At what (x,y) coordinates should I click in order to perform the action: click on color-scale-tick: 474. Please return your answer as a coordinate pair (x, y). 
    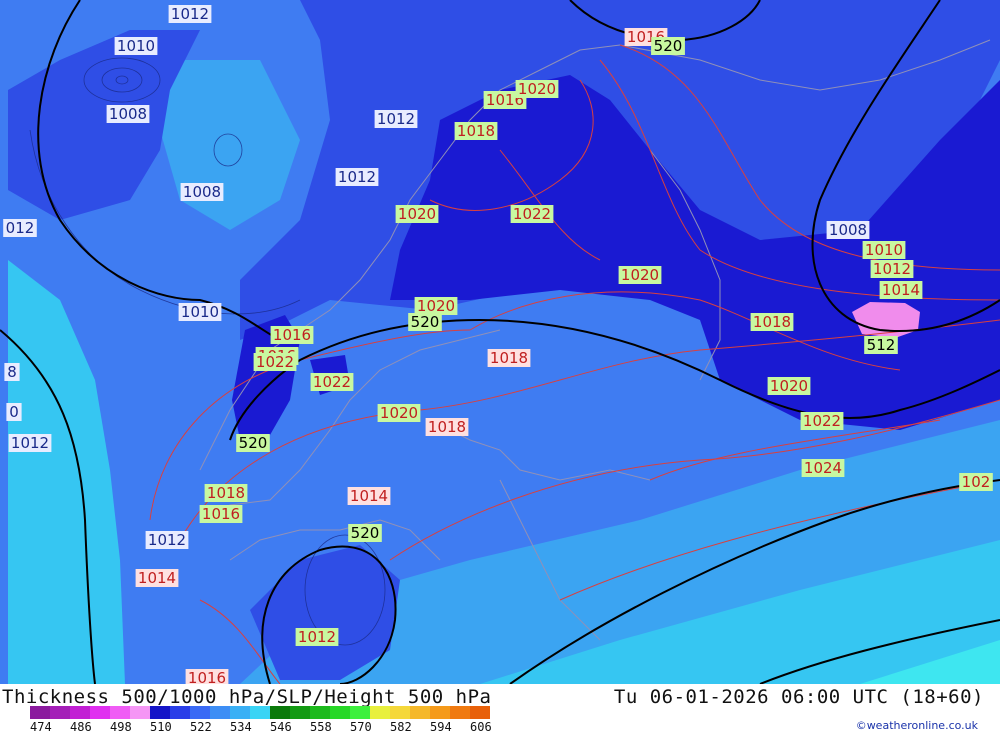
    Looking at the image, I should click on (41, 727).